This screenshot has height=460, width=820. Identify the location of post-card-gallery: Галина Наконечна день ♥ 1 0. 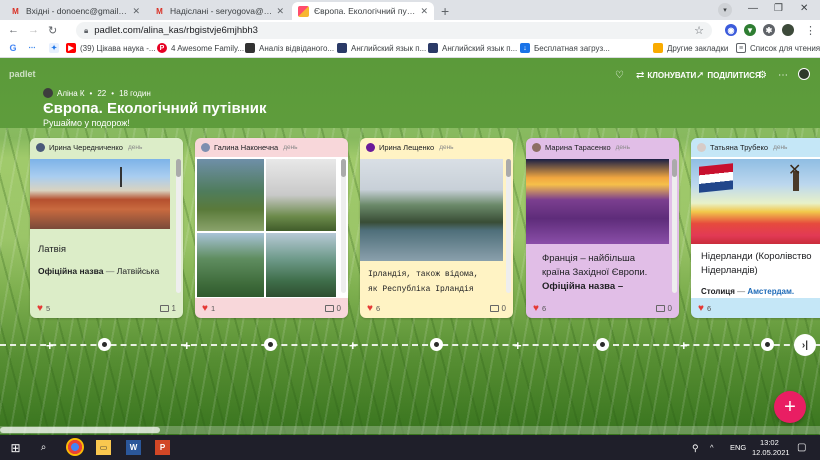
(271, 228).